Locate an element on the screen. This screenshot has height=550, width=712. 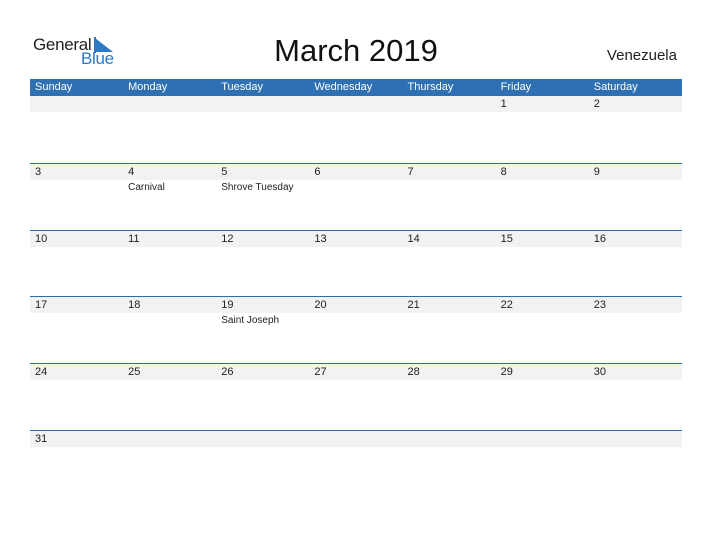
day-number: 9 is located at coordinates (596, 171).